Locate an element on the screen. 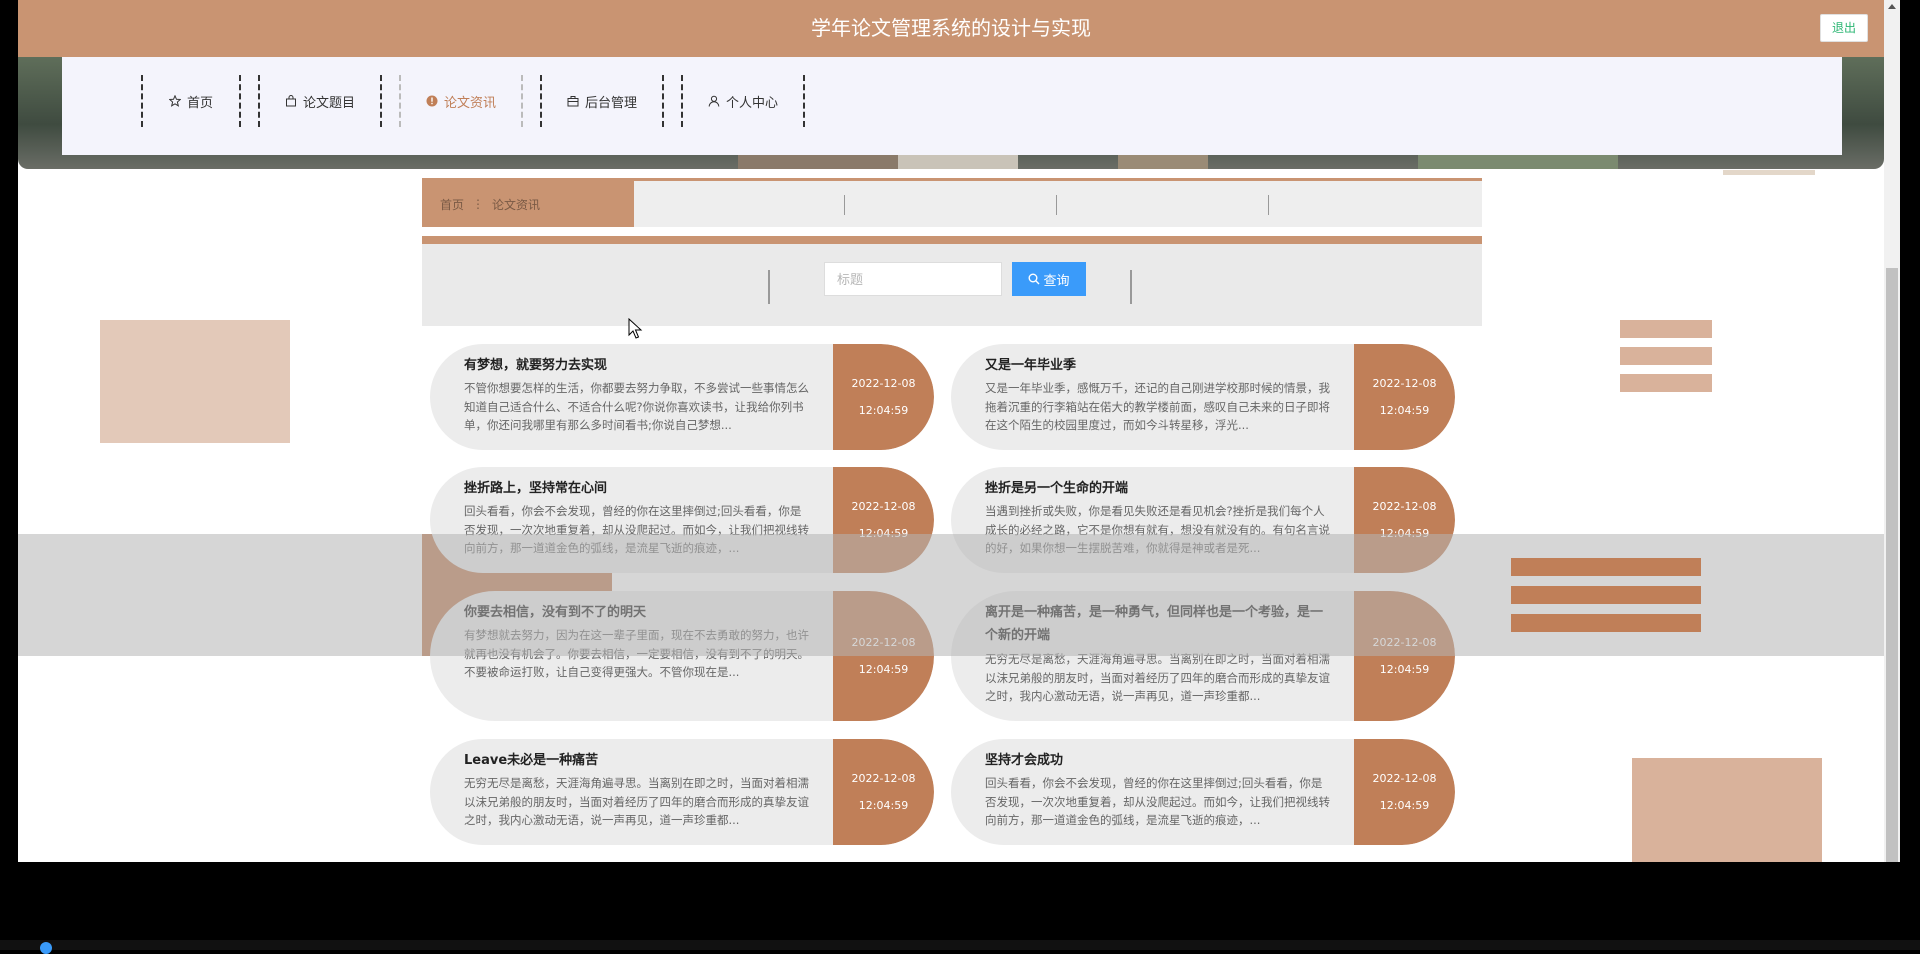 This screenshot has width=1920, height=954. article-title: Leave未必是一种痛苦 is located at coordinates (637, 761).